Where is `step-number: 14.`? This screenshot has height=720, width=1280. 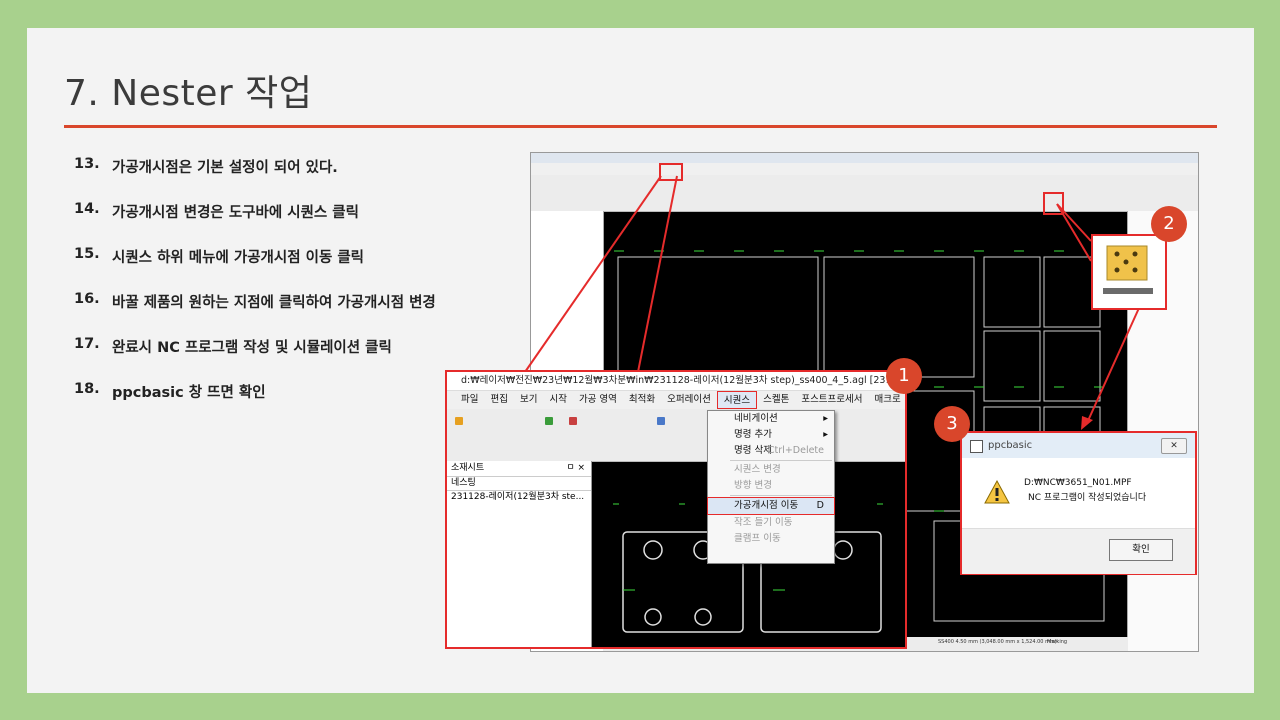
step-number: 14. is located at coordinates (87, 209).